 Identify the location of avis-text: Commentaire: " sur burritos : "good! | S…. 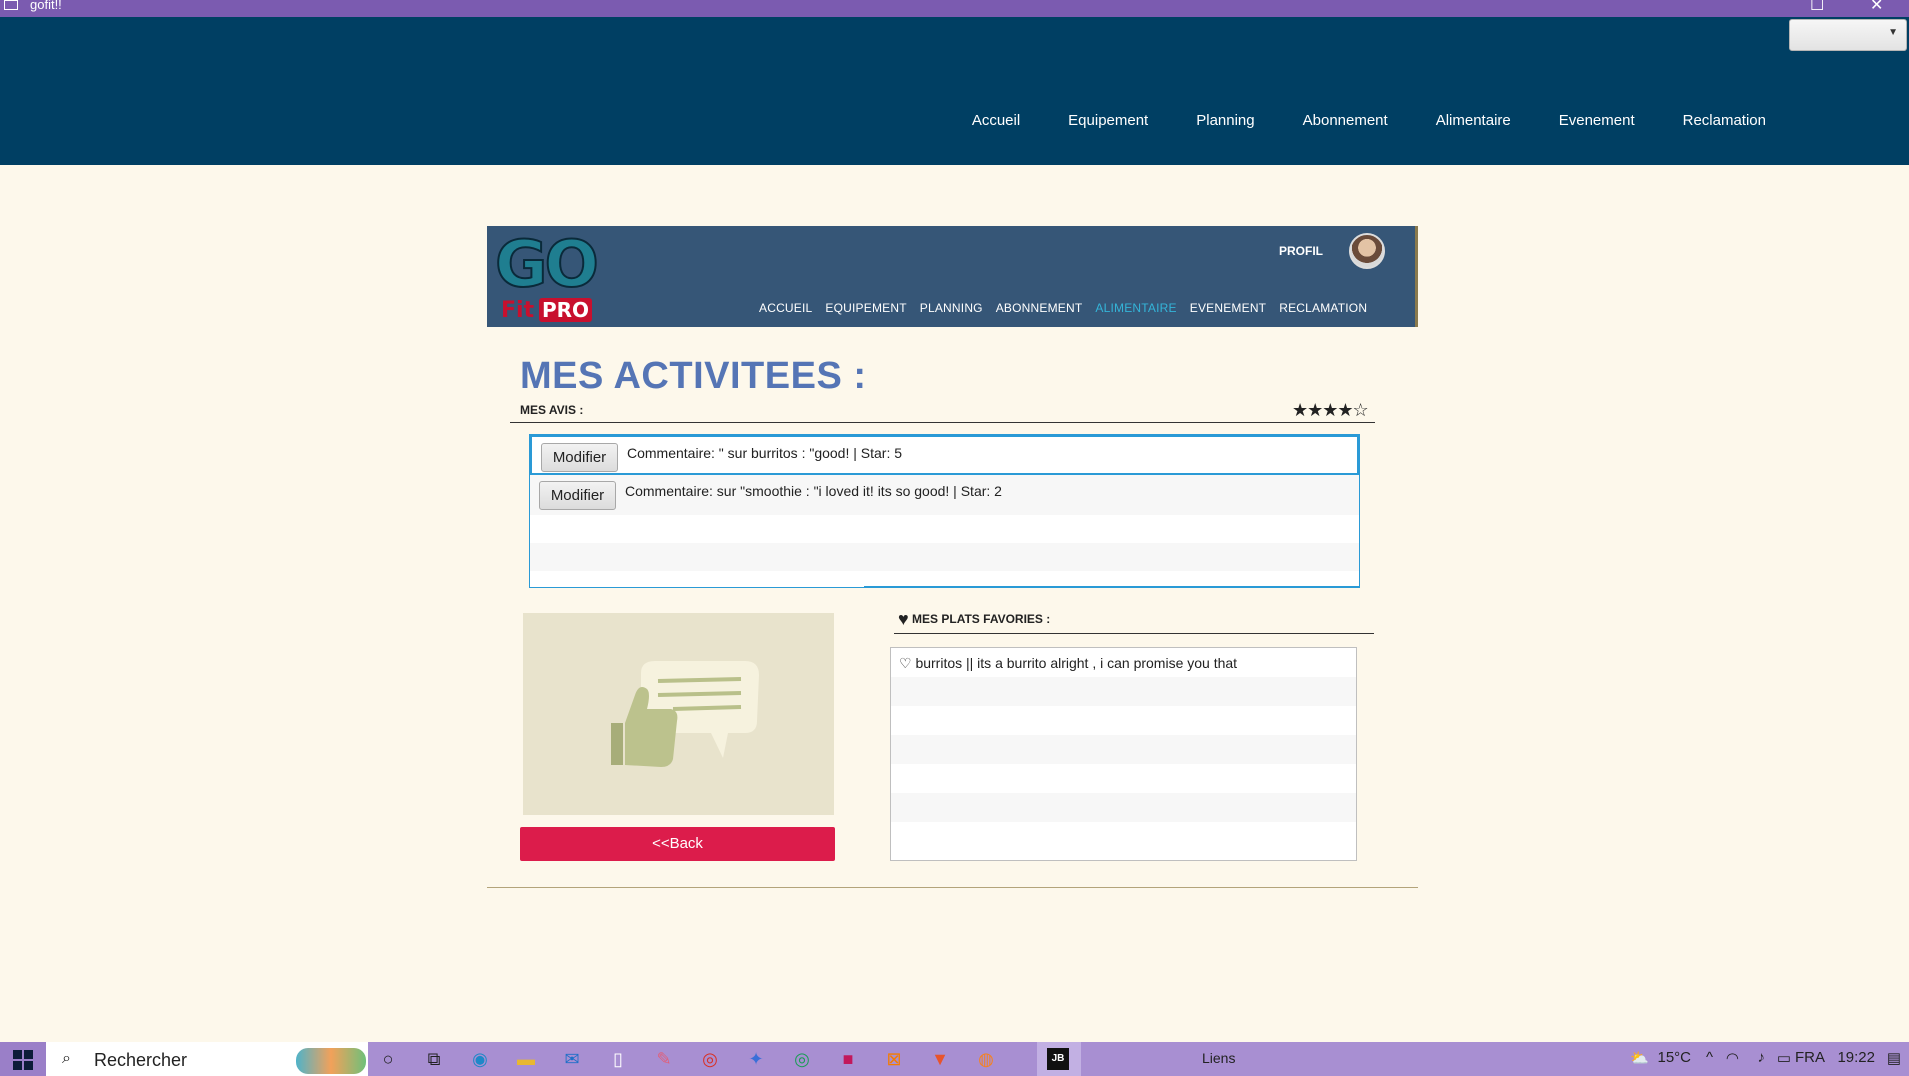
(765, 453).